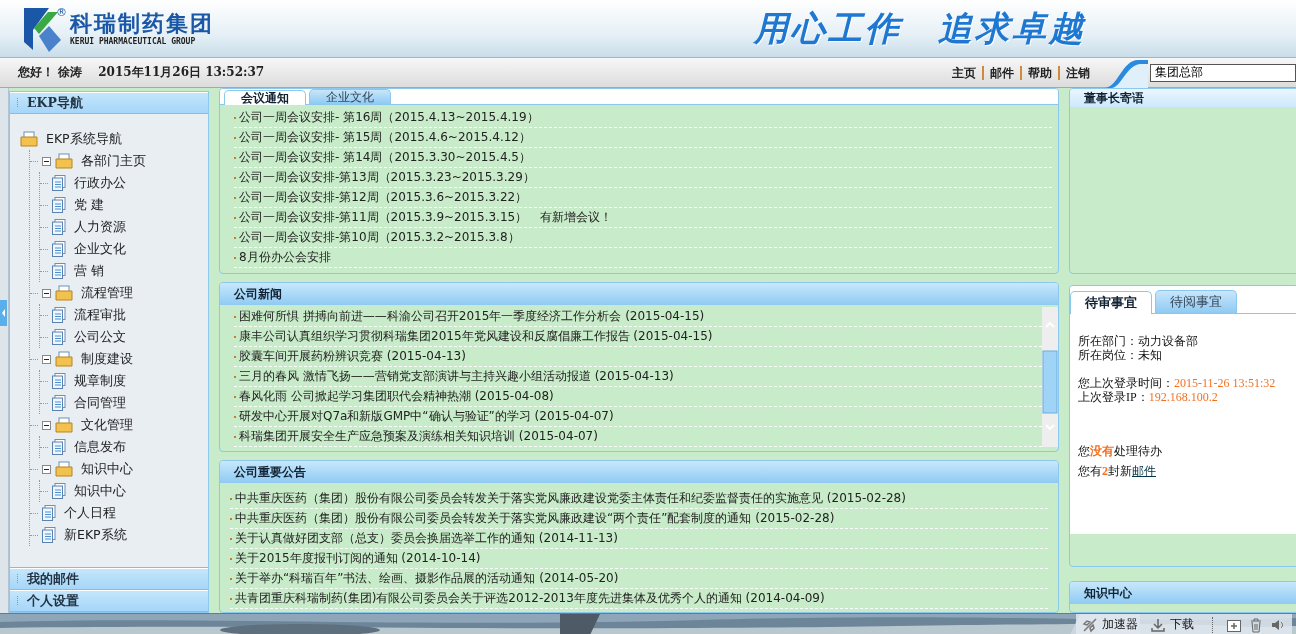  I want to click on slogan: 追求卓越, so click(1012, 28).